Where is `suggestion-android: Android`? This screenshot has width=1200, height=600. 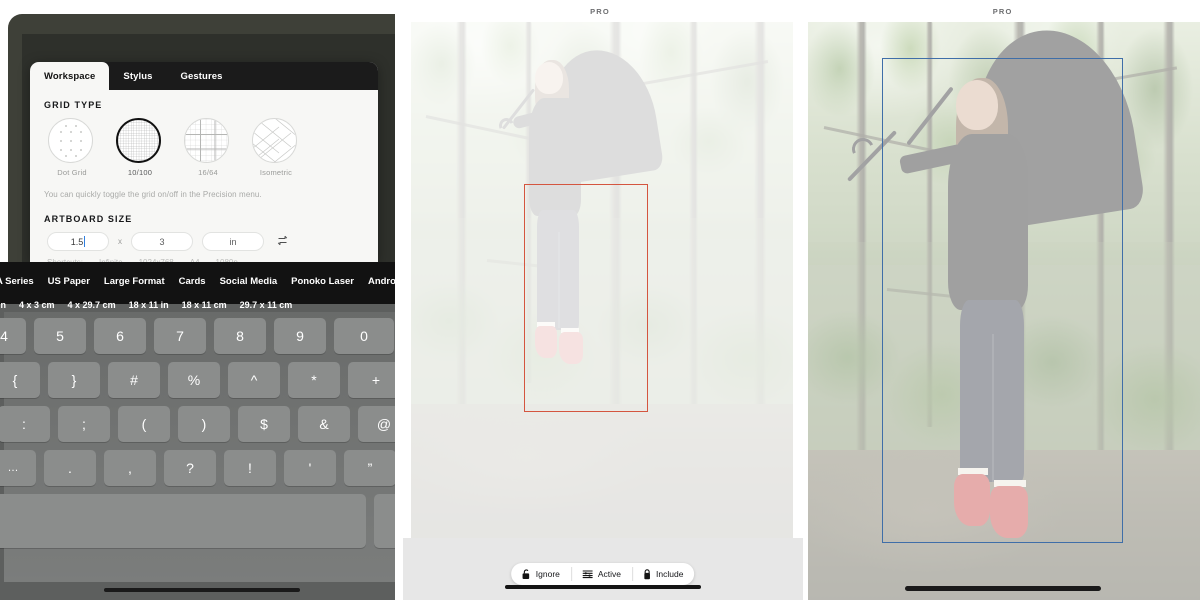 suggestion-android: Android is located at coordinates (381, 281).